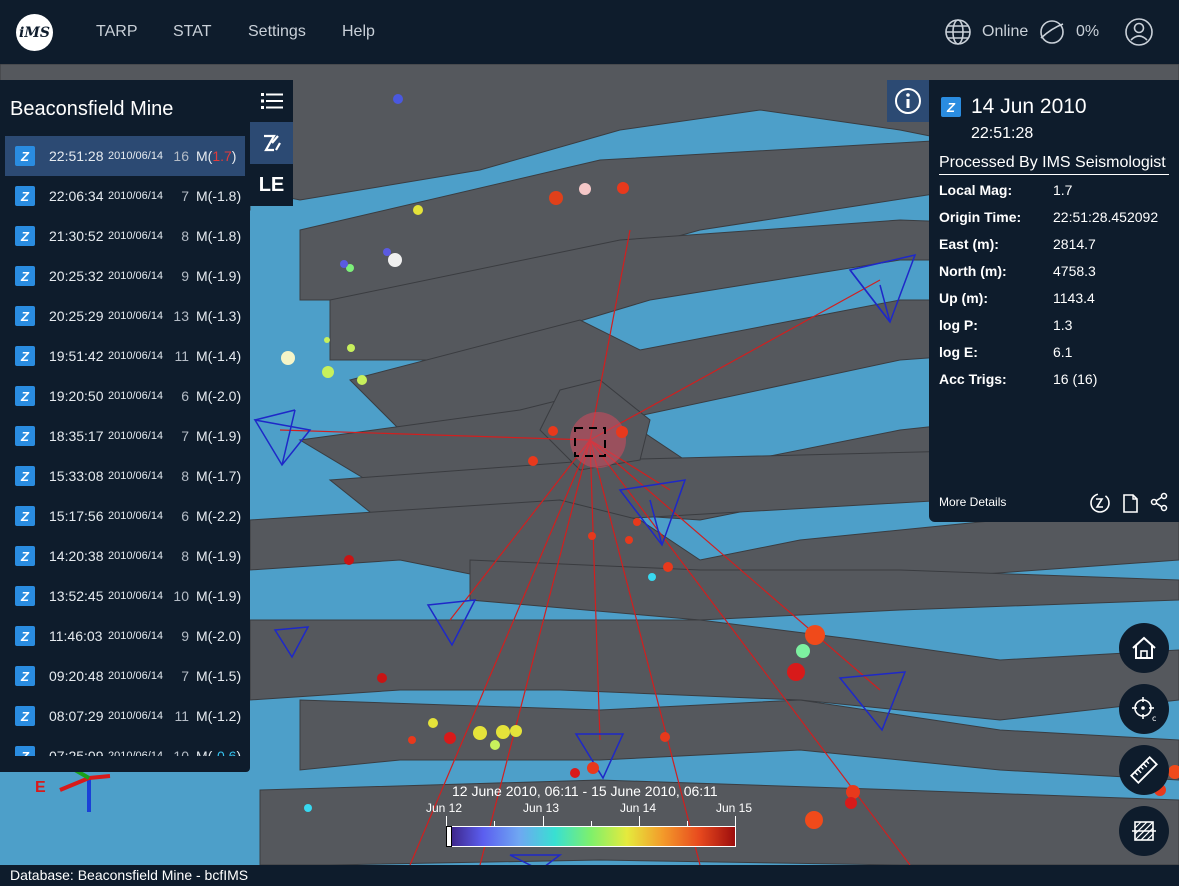 The image size is (1179, 886). Describe the element at coordinates (986, 32) in the screenshot. I see `online-status: Online` at that location.